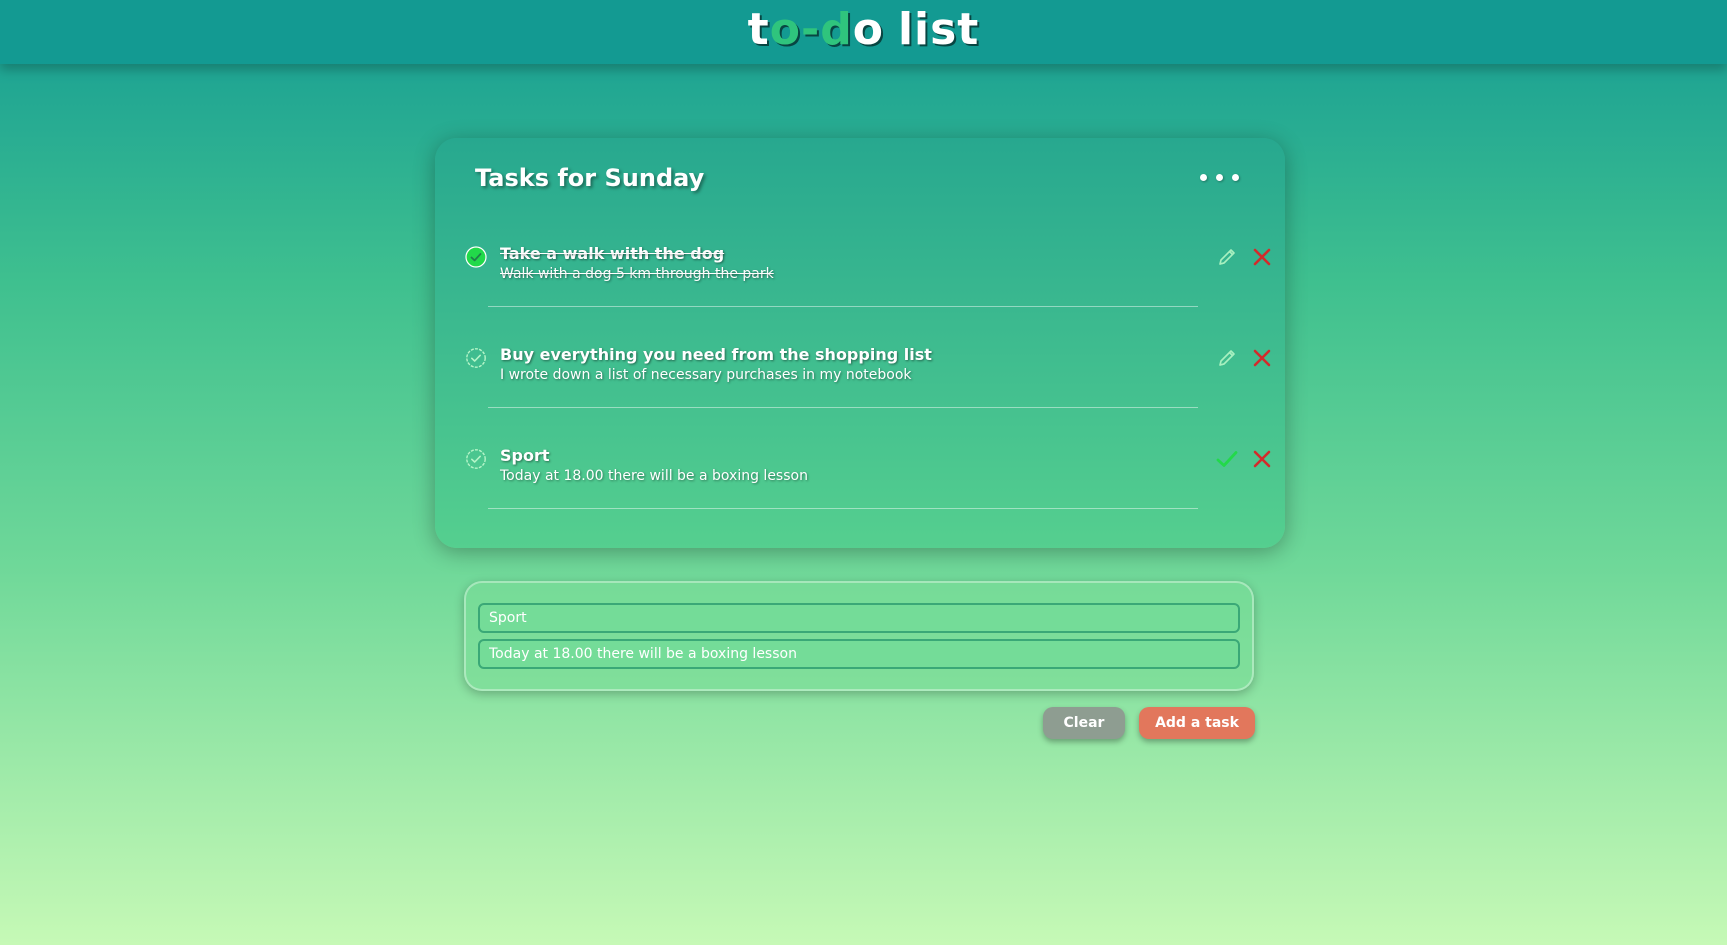 This screenshot has width=1727, height=945. I want to click on task-description: Walk with a dog 5 km through the park, so click(637, 274).